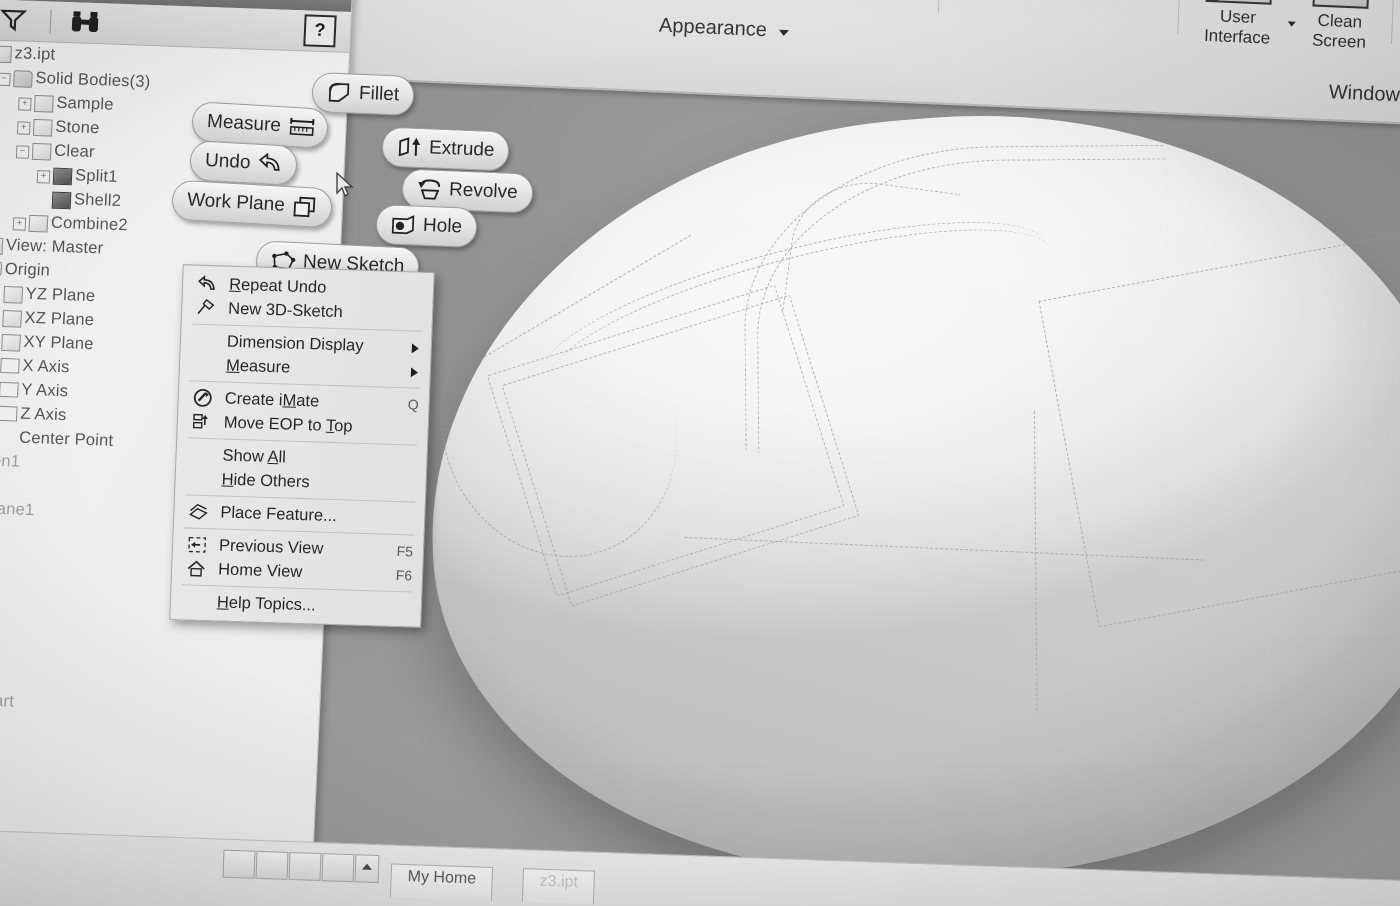 Image resolution: width=1400 pixels, height=906 pixels. Describe the element at coordinates (271, 547) in the screenshot. I see `menu-item-label: Previous View` at that location.